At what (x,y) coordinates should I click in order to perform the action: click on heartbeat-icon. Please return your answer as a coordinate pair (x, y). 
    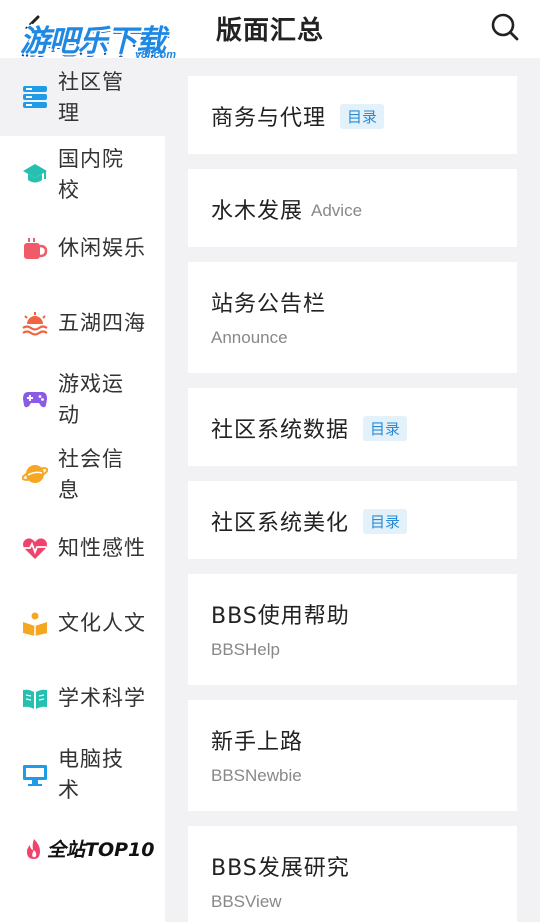
    Looking at the image, I should click on (35, 549).